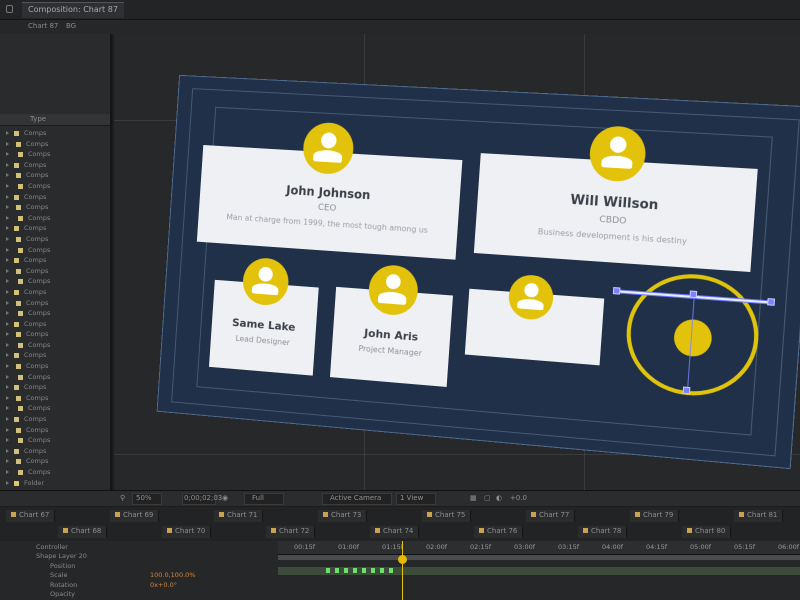 The height and width of the screenshot is (600, 800). I want to click on timeline-tab: Chart 76, so click(499, 532).